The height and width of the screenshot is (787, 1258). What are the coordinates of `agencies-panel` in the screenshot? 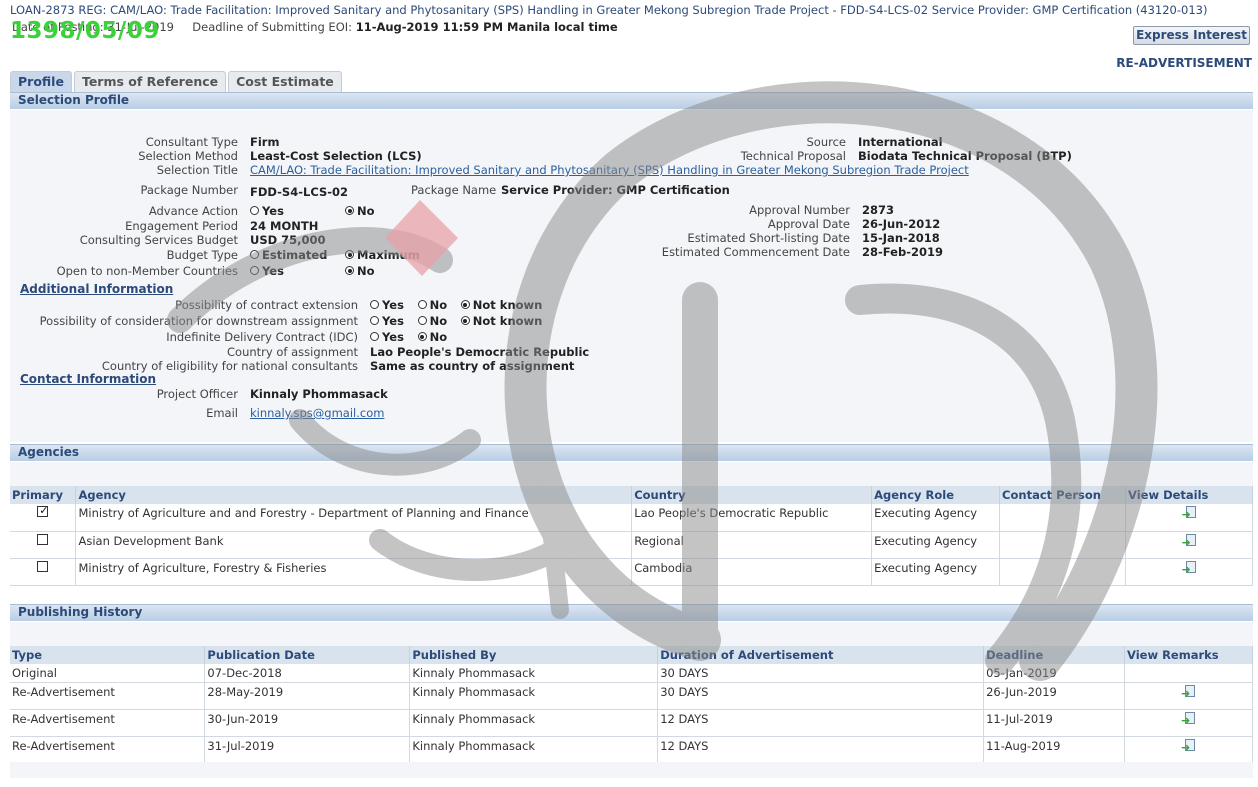 It's located at (631, 474).